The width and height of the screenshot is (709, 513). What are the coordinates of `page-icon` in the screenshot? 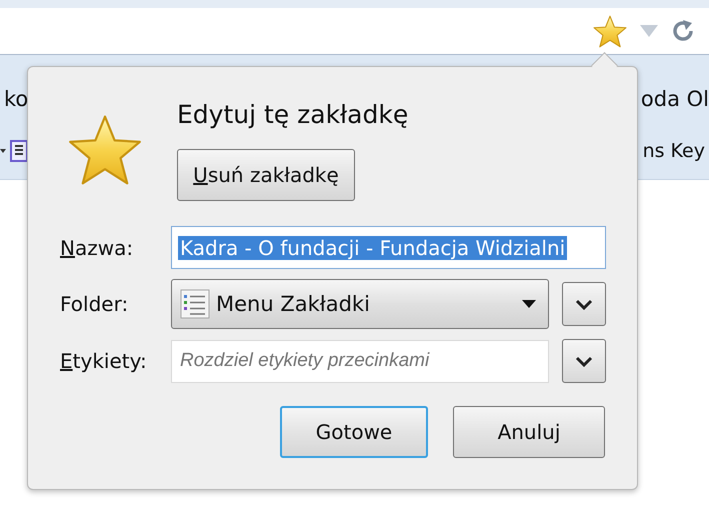 It's located at (19, 151).